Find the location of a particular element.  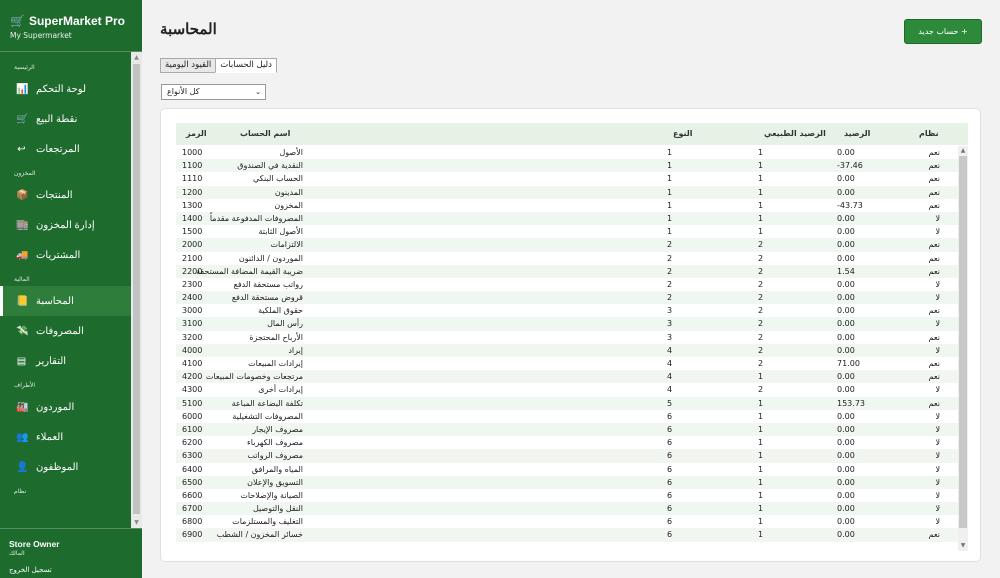

new-account-button: حساب جديد + is located at coordinates (943, 31).